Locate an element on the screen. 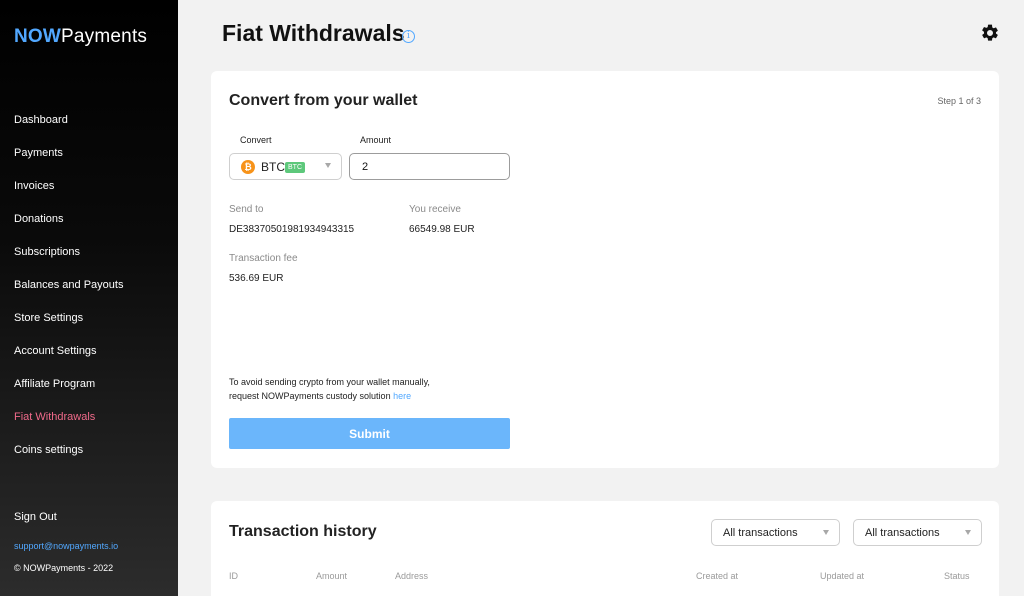 This screenshot has height=596, width=1024. sidebar-item-donations: Donations is located at coordinates (68, 225).